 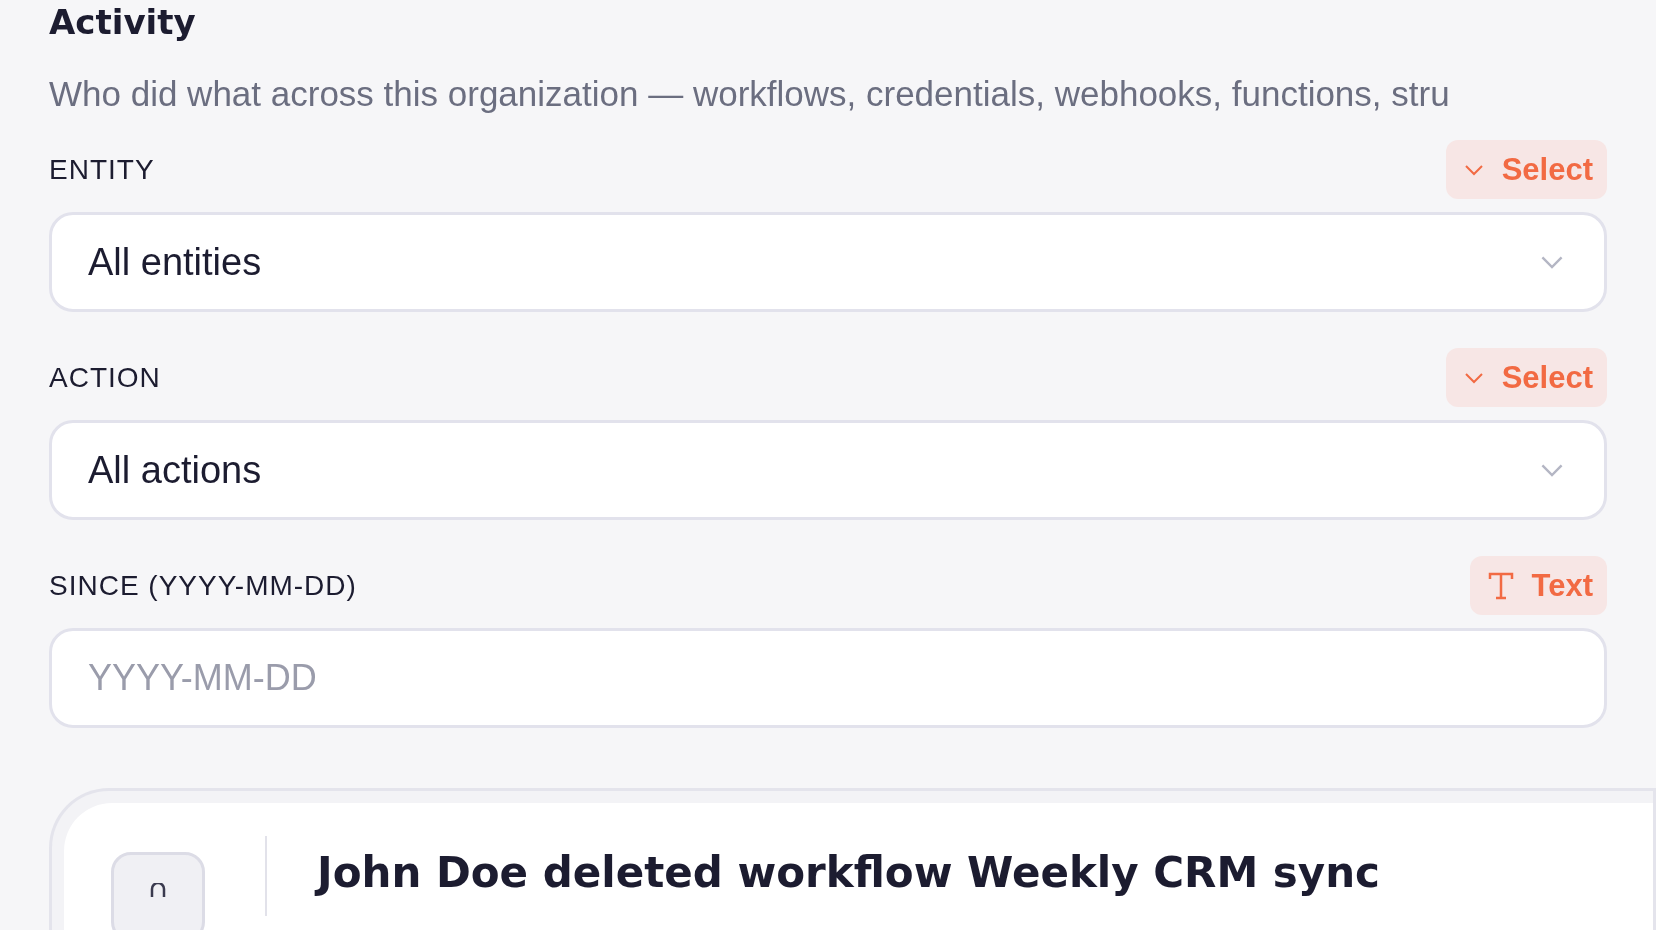 I want to click on field-label: ACTION, so click(x=105, y=377).